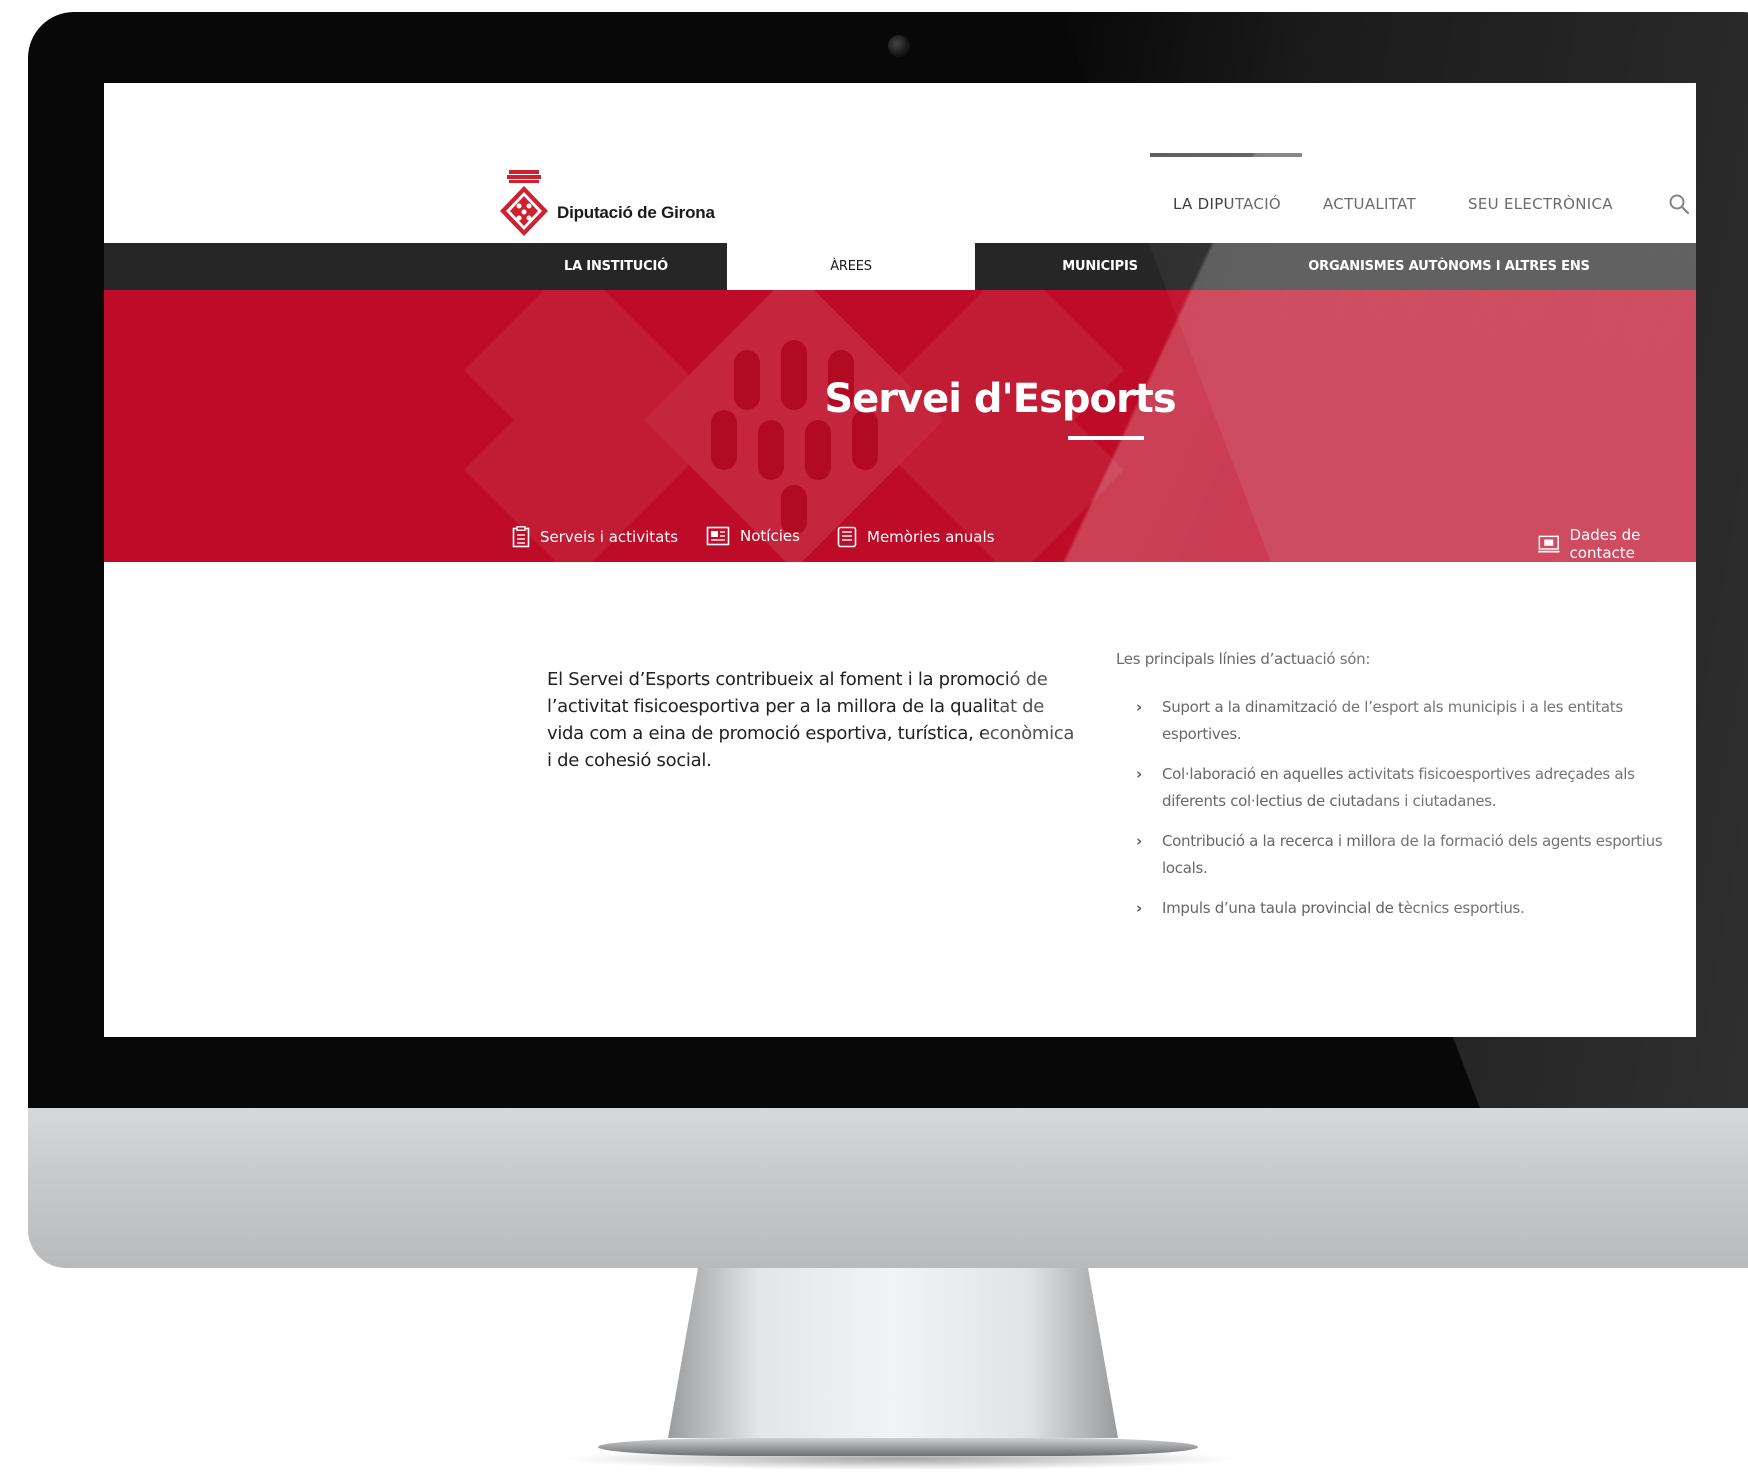 The image size is (1748, 1478). I want to click on link-label: Notícies, so click(770, 536).